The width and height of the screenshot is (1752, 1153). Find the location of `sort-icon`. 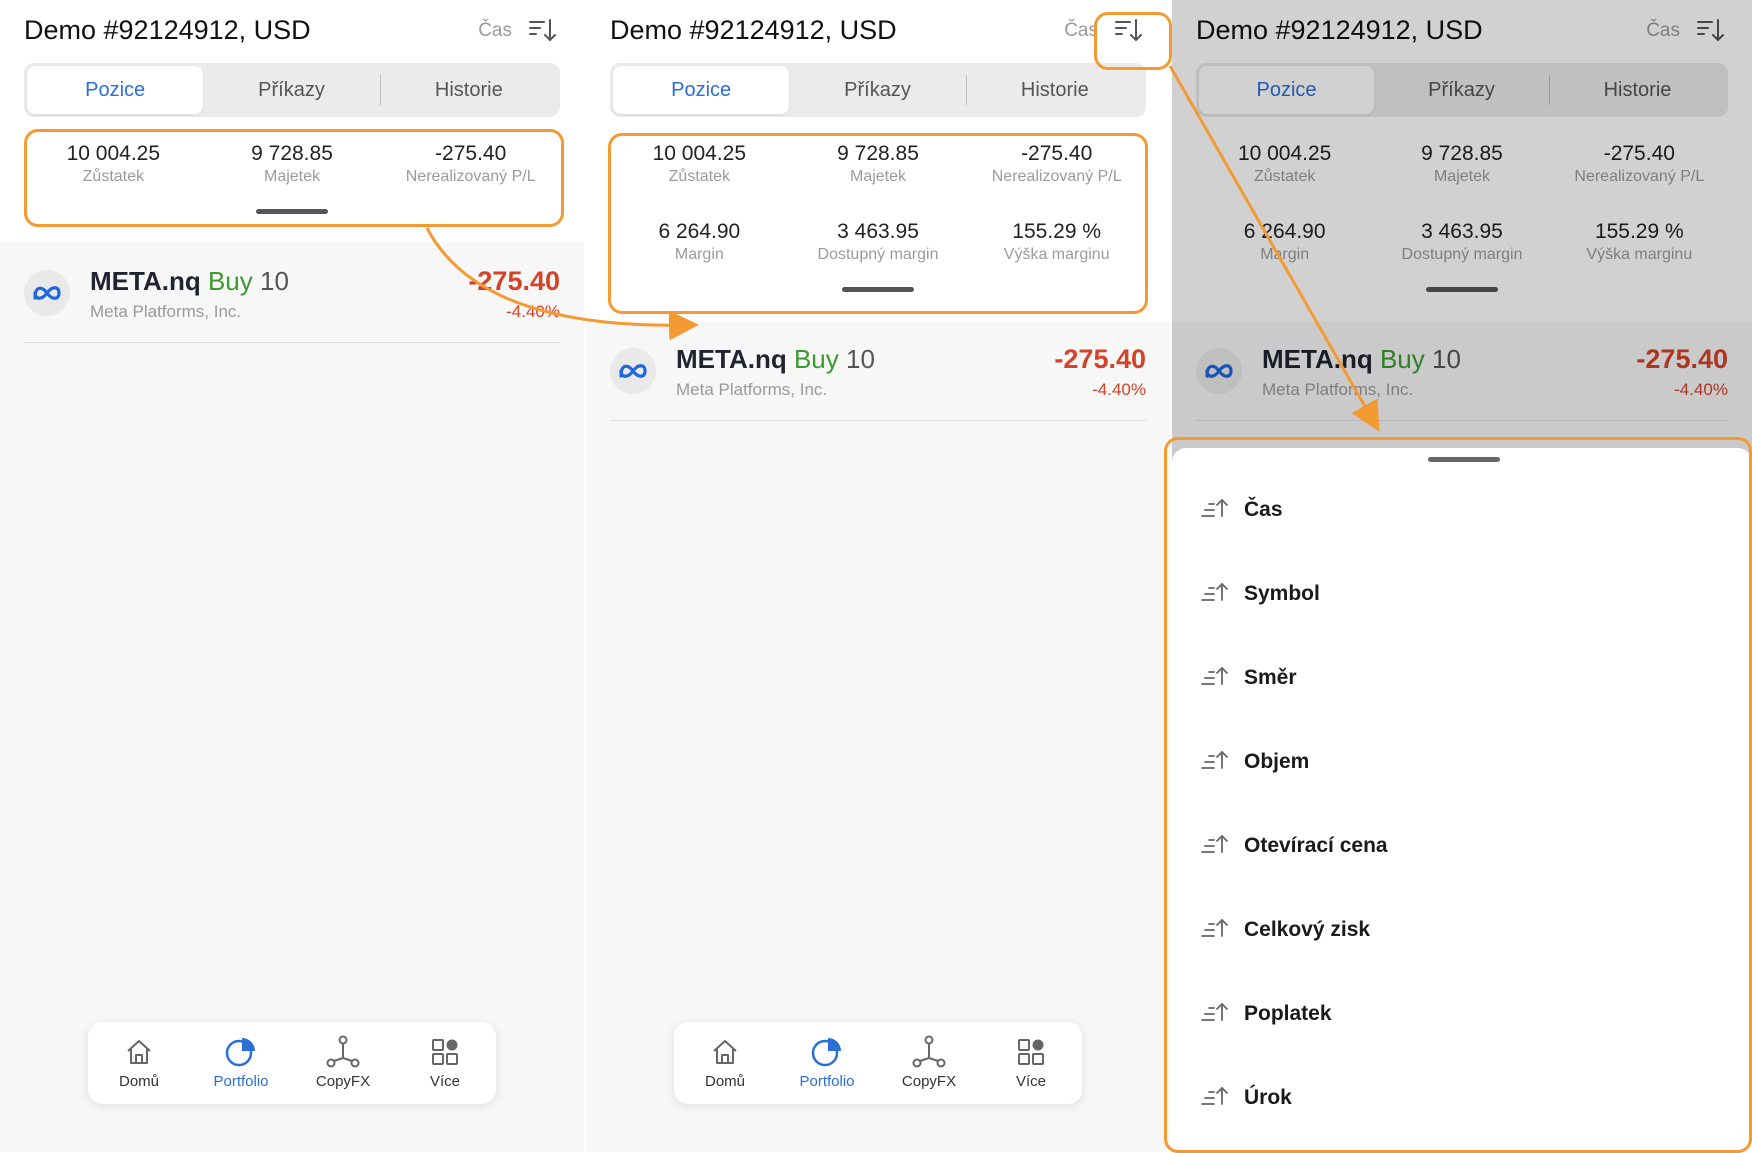

sort-icon is located at coordinates (542, 30).